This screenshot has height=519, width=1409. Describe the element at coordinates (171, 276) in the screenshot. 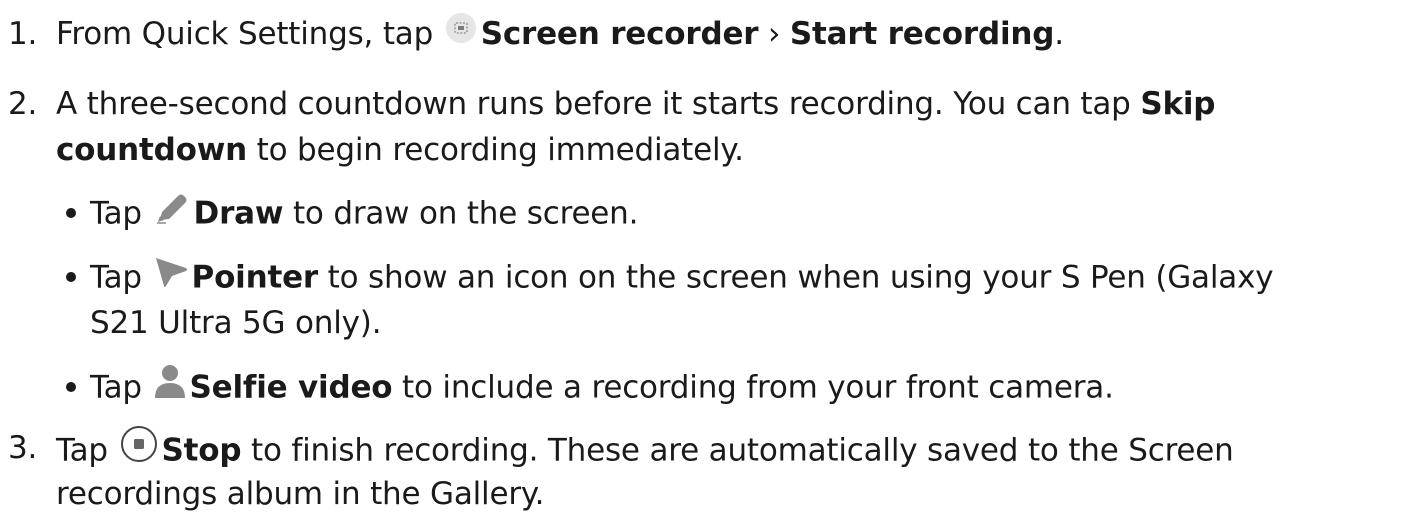

I see `pointer-icon` at that location.